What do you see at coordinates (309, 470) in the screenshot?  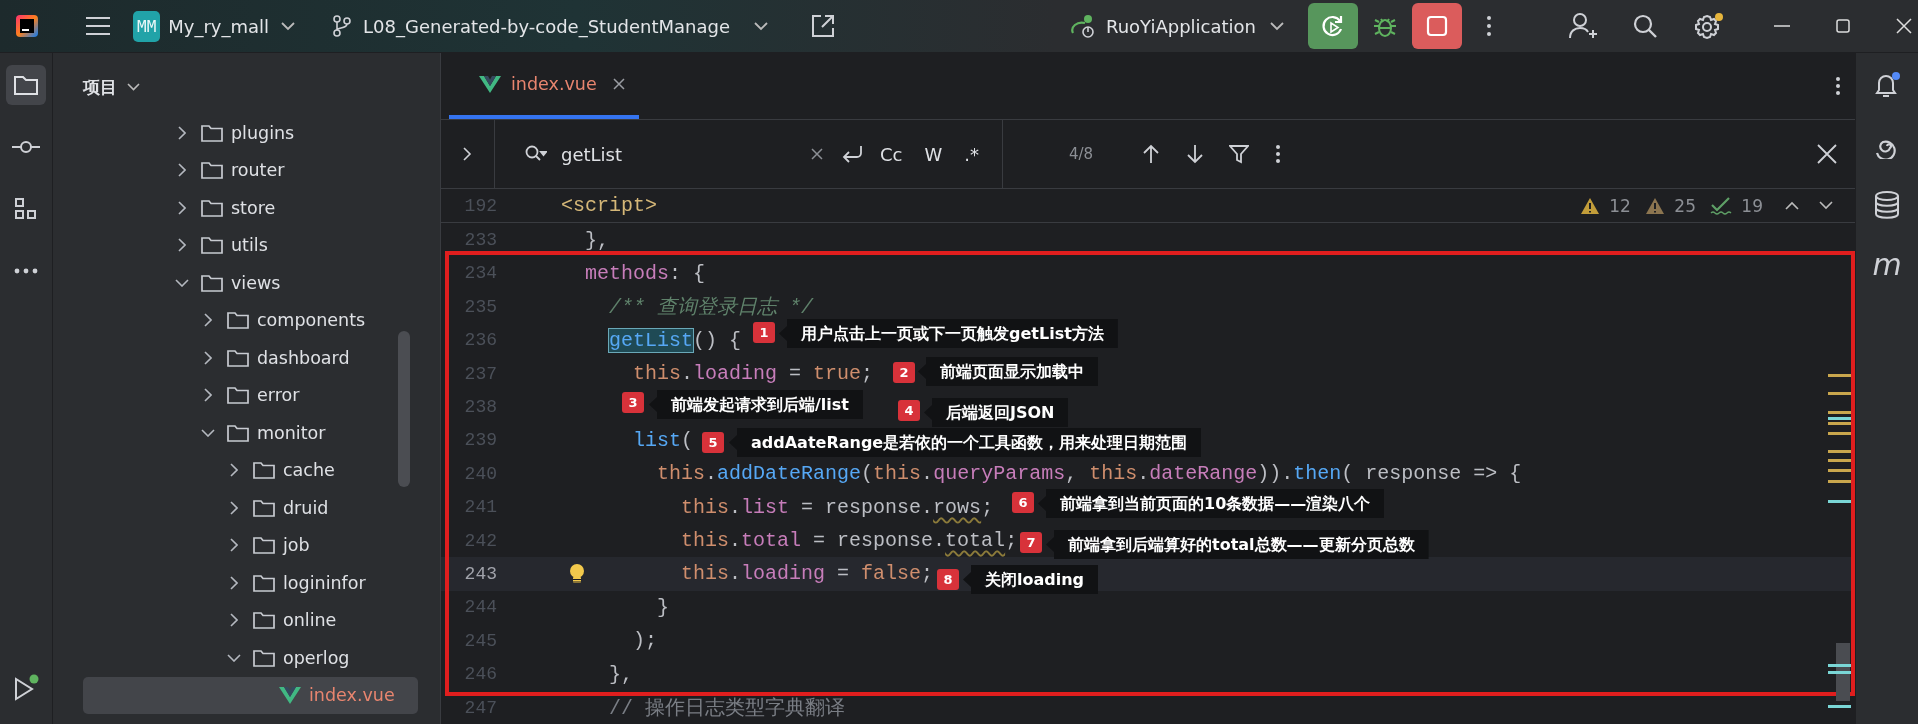 I see `tree-item: cache` at bounding box center [309, 470].